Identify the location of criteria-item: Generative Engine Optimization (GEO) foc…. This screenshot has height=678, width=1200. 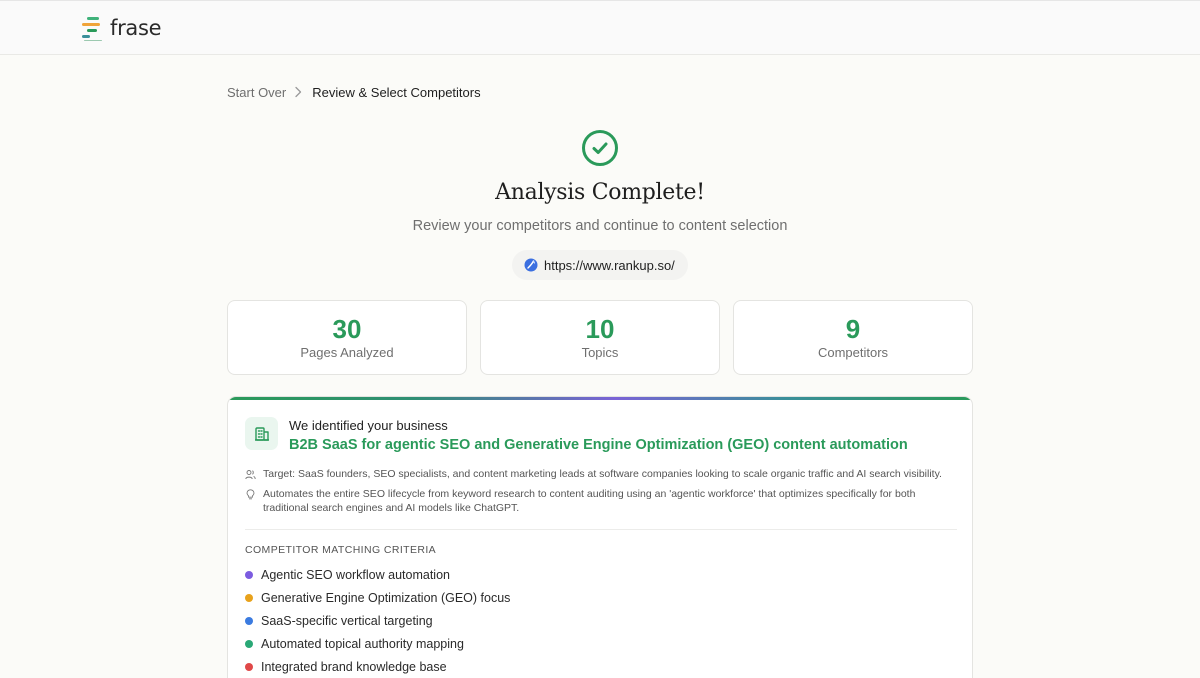
(377, 598).